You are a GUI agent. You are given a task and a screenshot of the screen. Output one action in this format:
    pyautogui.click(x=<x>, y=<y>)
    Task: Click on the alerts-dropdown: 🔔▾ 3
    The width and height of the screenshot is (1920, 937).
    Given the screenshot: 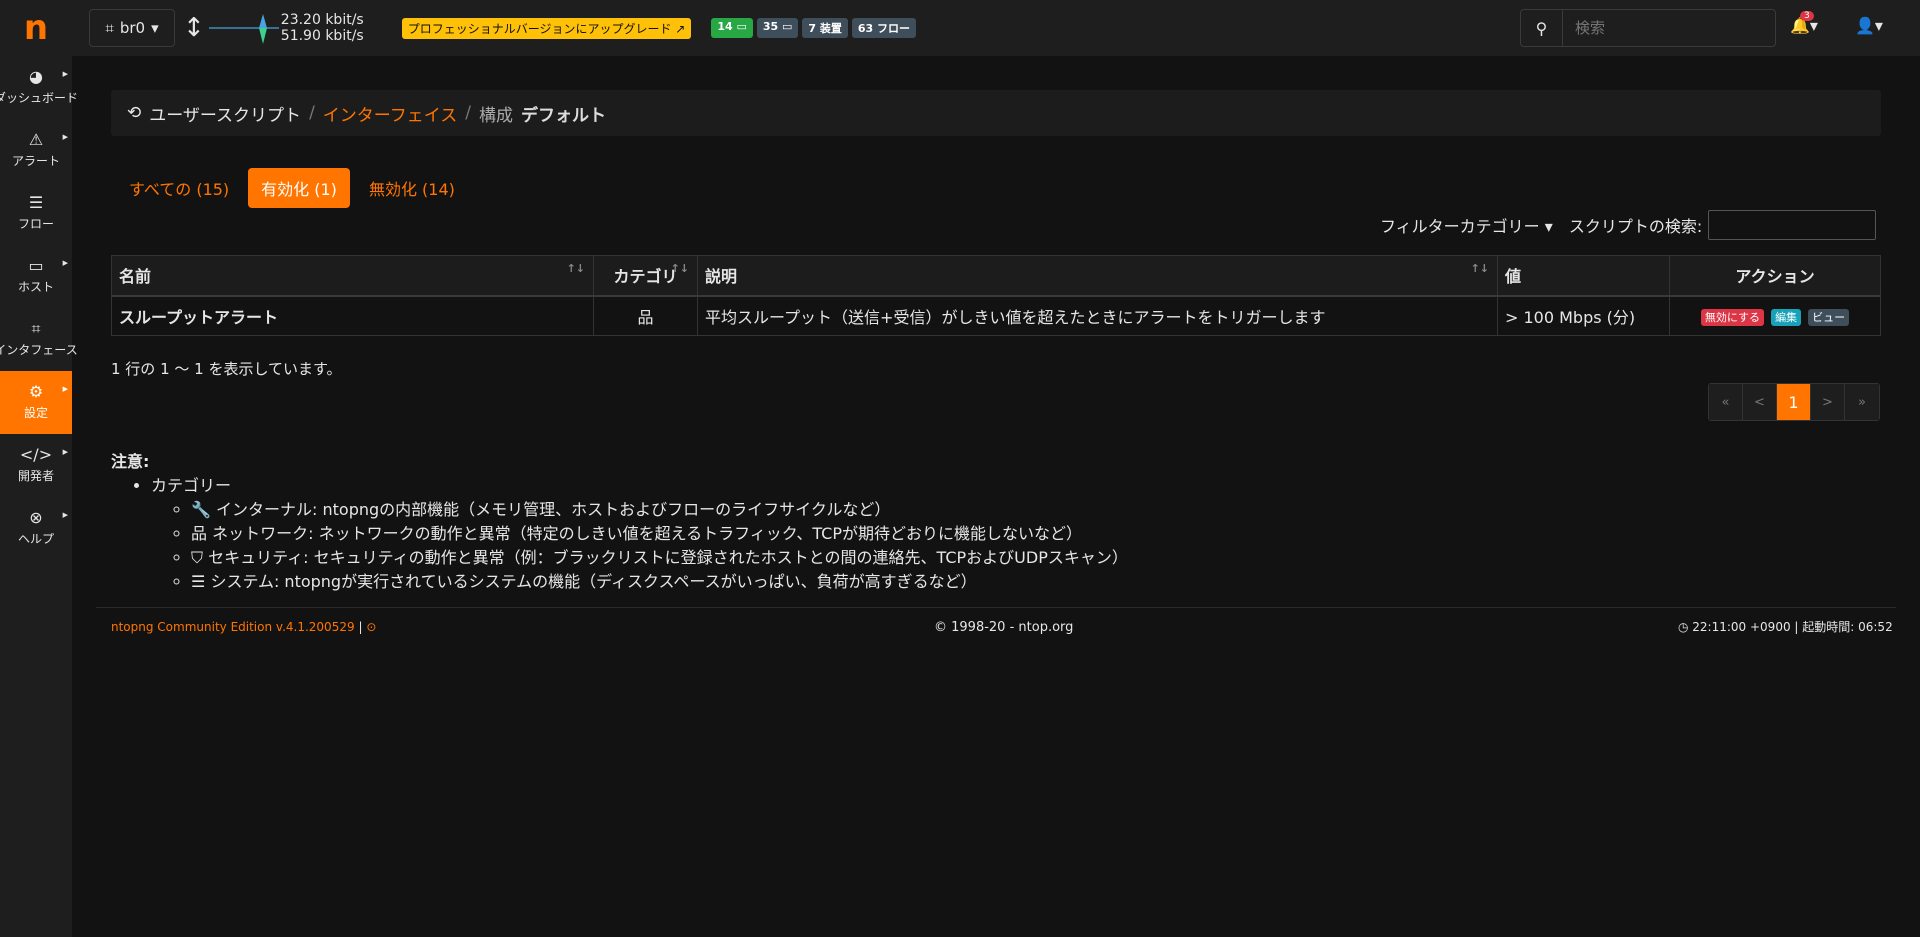 What is the action you would take?
    pyautogui.click(x=1804, y=23)
    